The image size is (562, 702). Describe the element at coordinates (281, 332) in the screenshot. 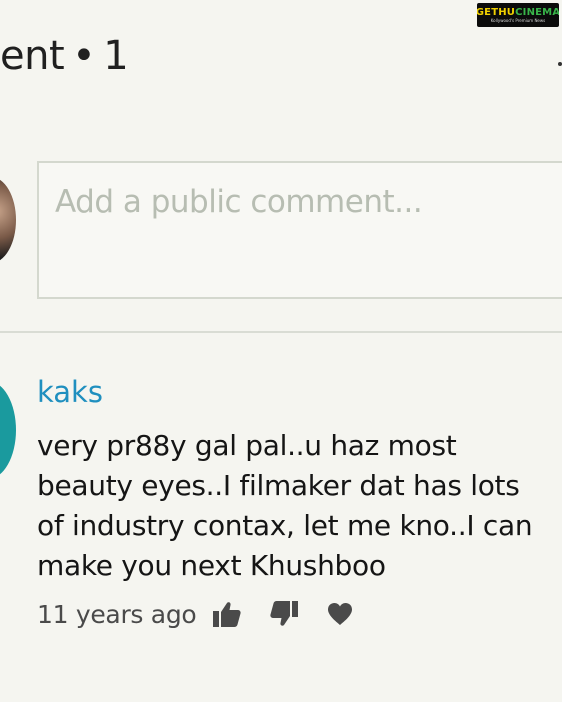

I see `section-divider` at that location.